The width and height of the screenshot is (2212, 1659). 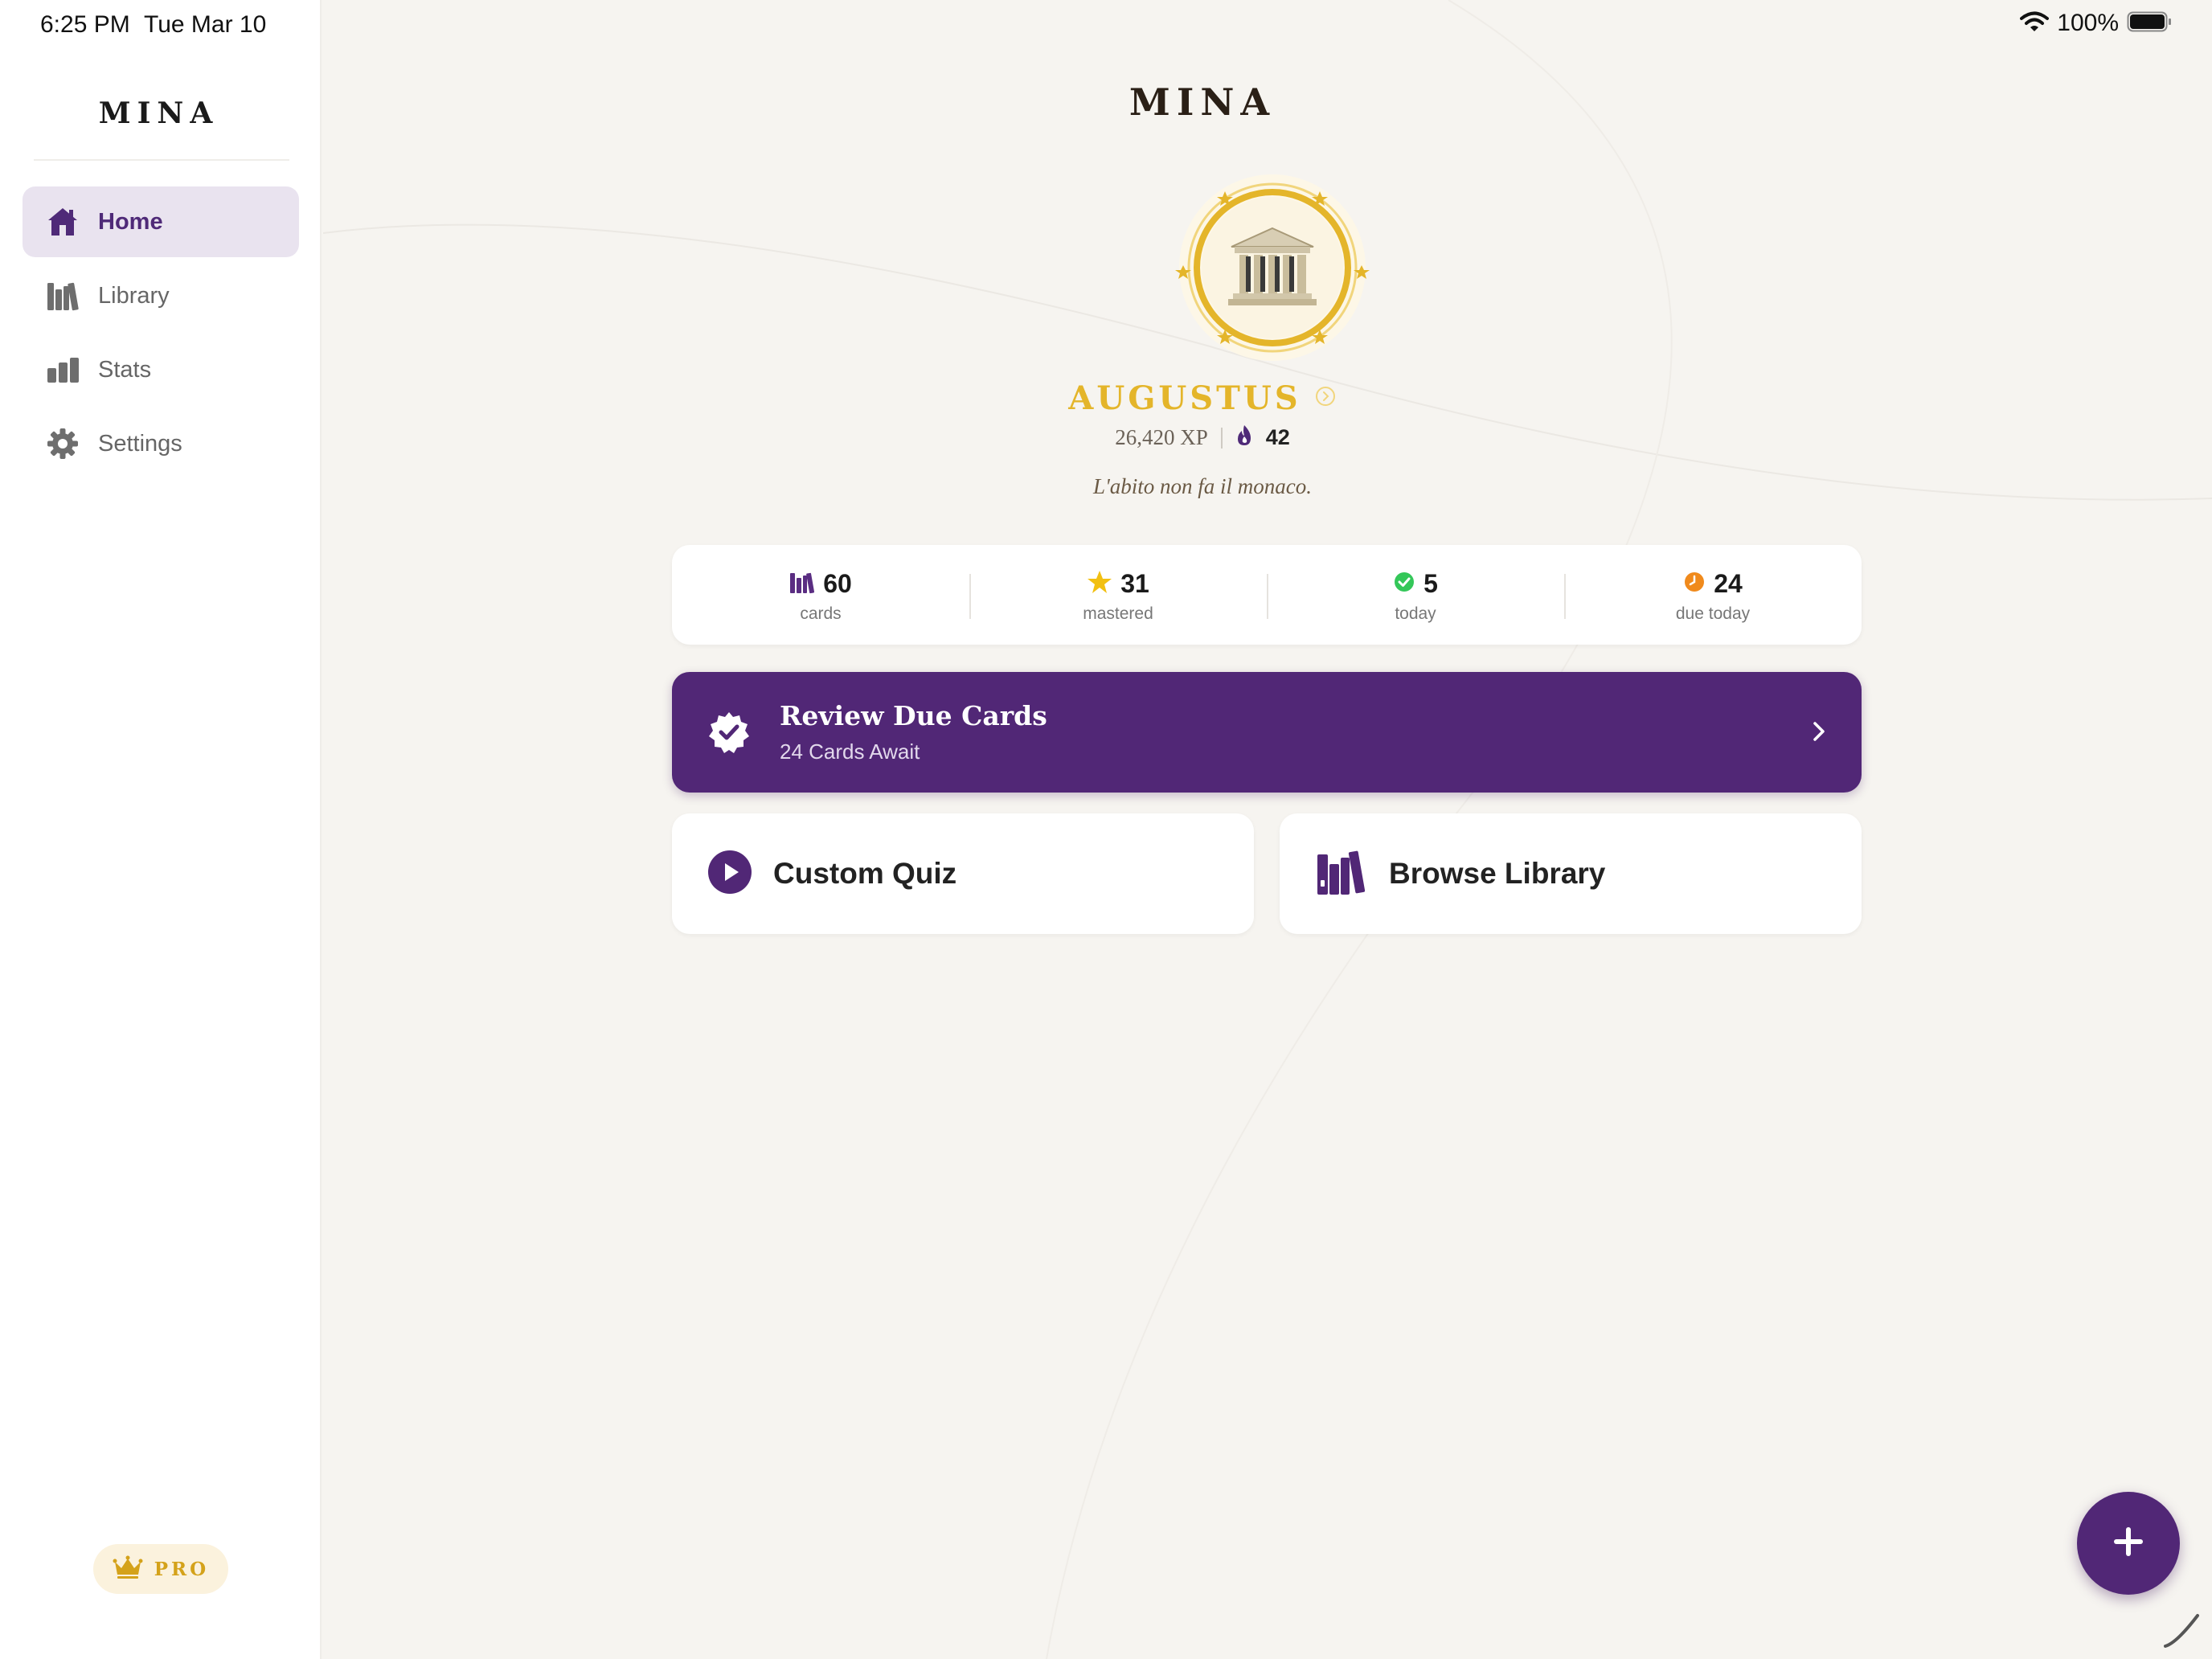 What do you see at coordinates (1161, 437) in the screenshot?
I see `xp-value: 26,420 XP` at bounding box center [1161, 437].